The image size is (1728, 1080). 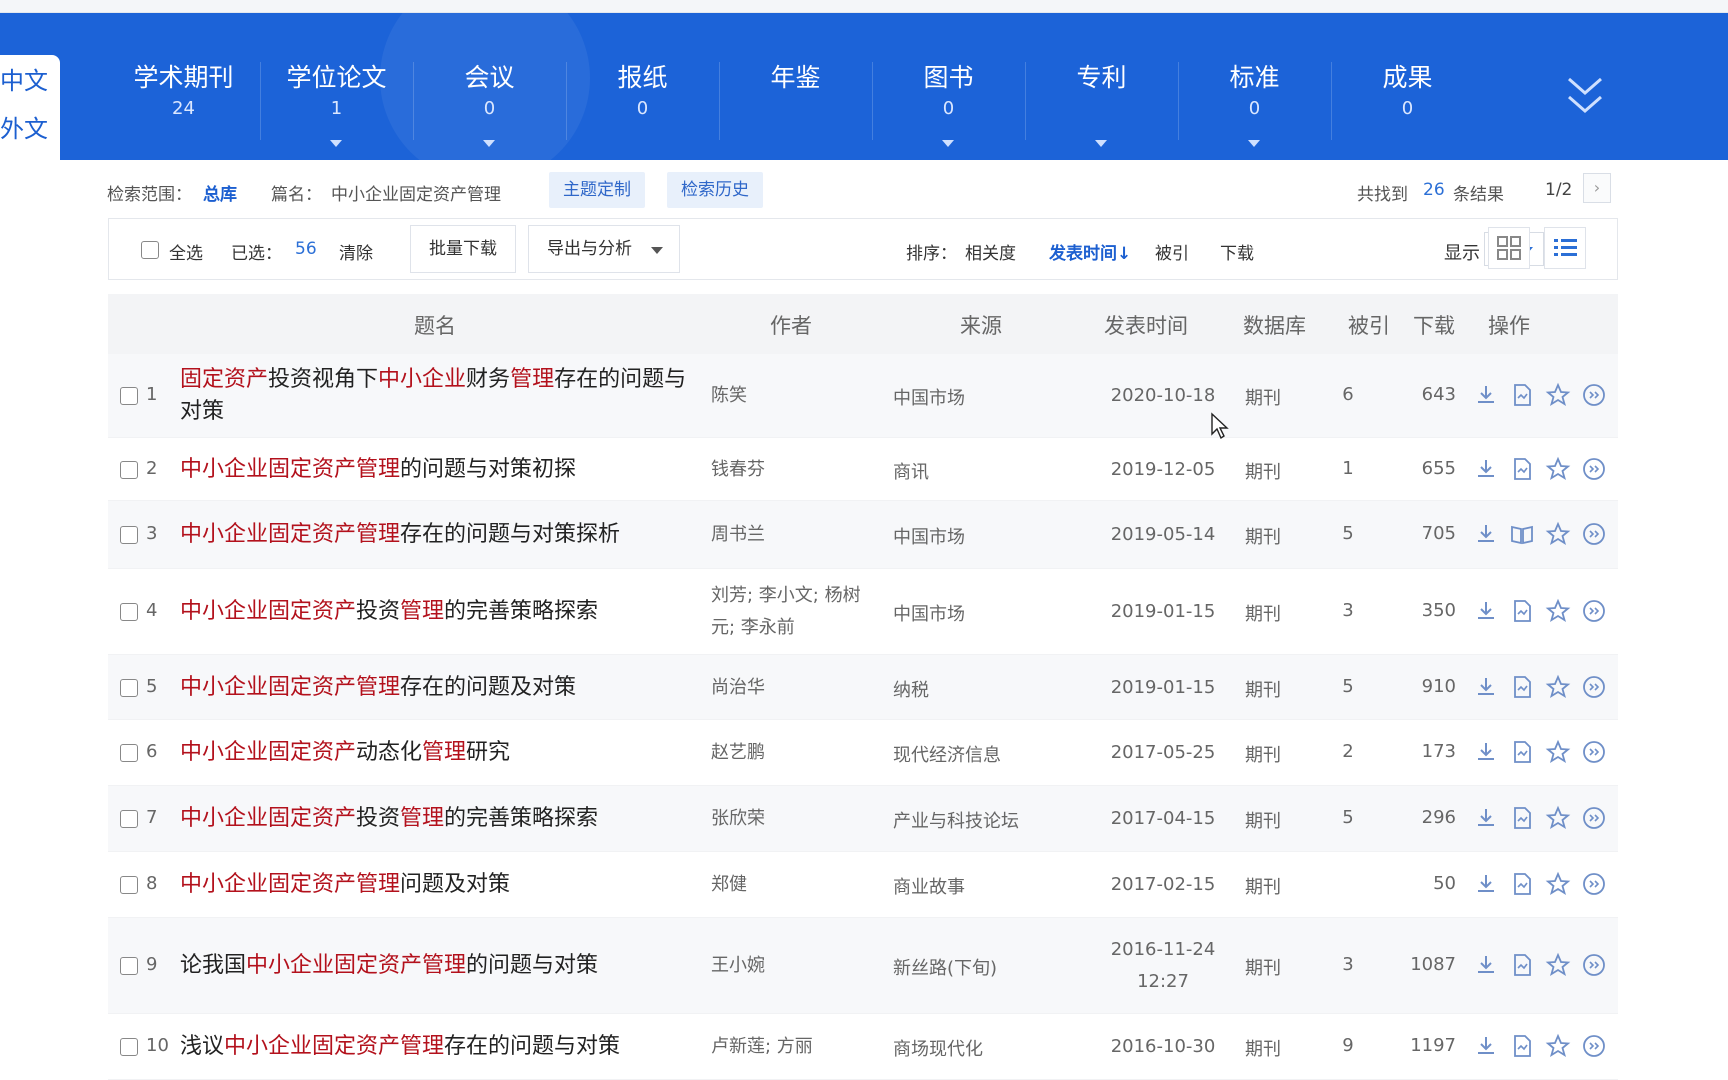 What do you see at coordinates (793, 535) in the screenshot?
I see `row-author: 周书兰` at bounding box center [793, 535].